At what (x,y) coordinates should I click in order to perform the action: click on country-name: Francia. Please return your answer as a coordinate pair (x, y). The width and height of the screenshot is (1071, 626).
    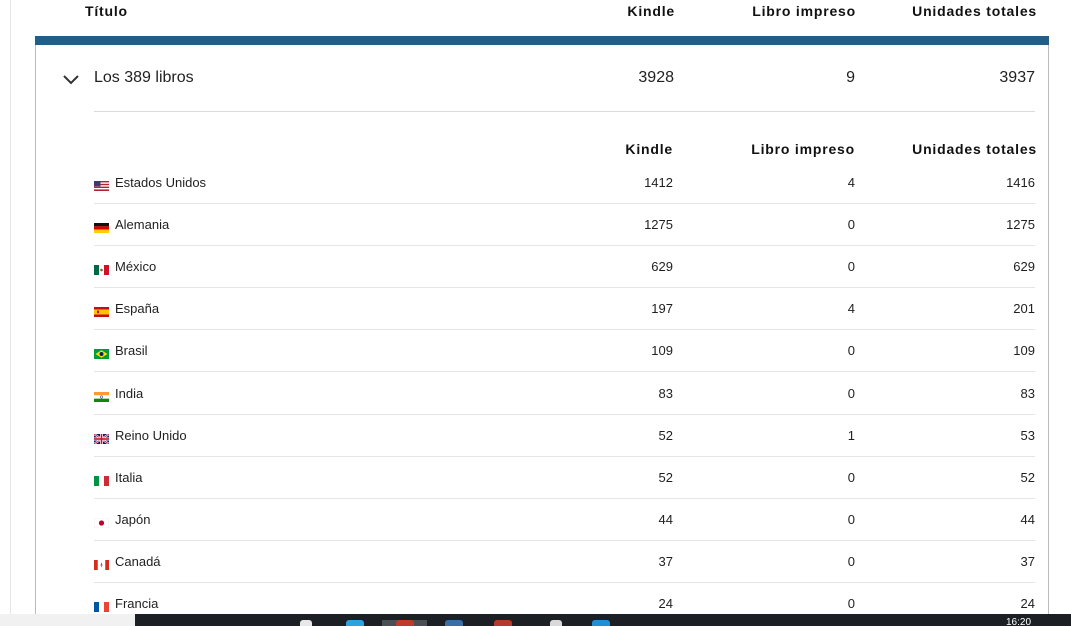
    Looking at the image, I should click on (137, 603).